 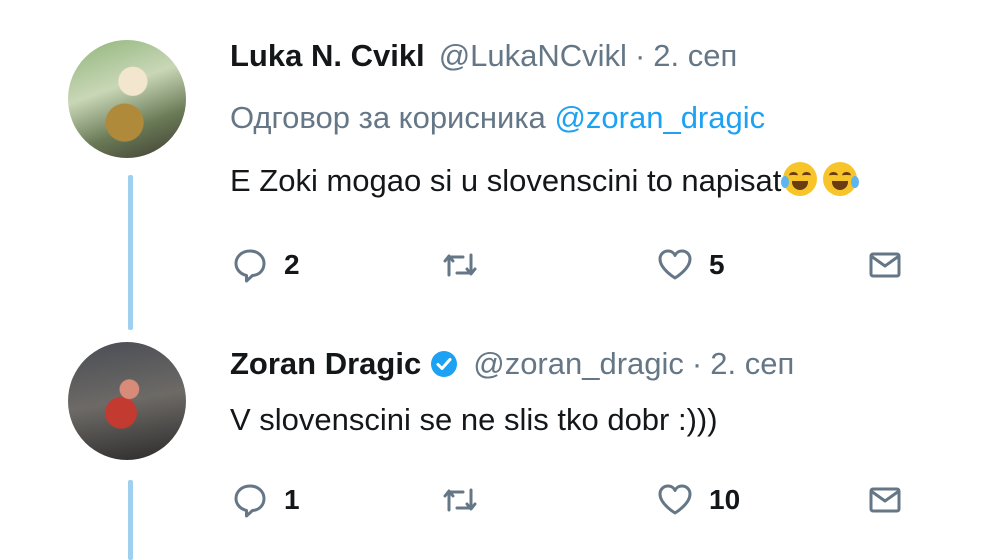 I want to click on verified-badge-icon, so click(x=444, y=364).